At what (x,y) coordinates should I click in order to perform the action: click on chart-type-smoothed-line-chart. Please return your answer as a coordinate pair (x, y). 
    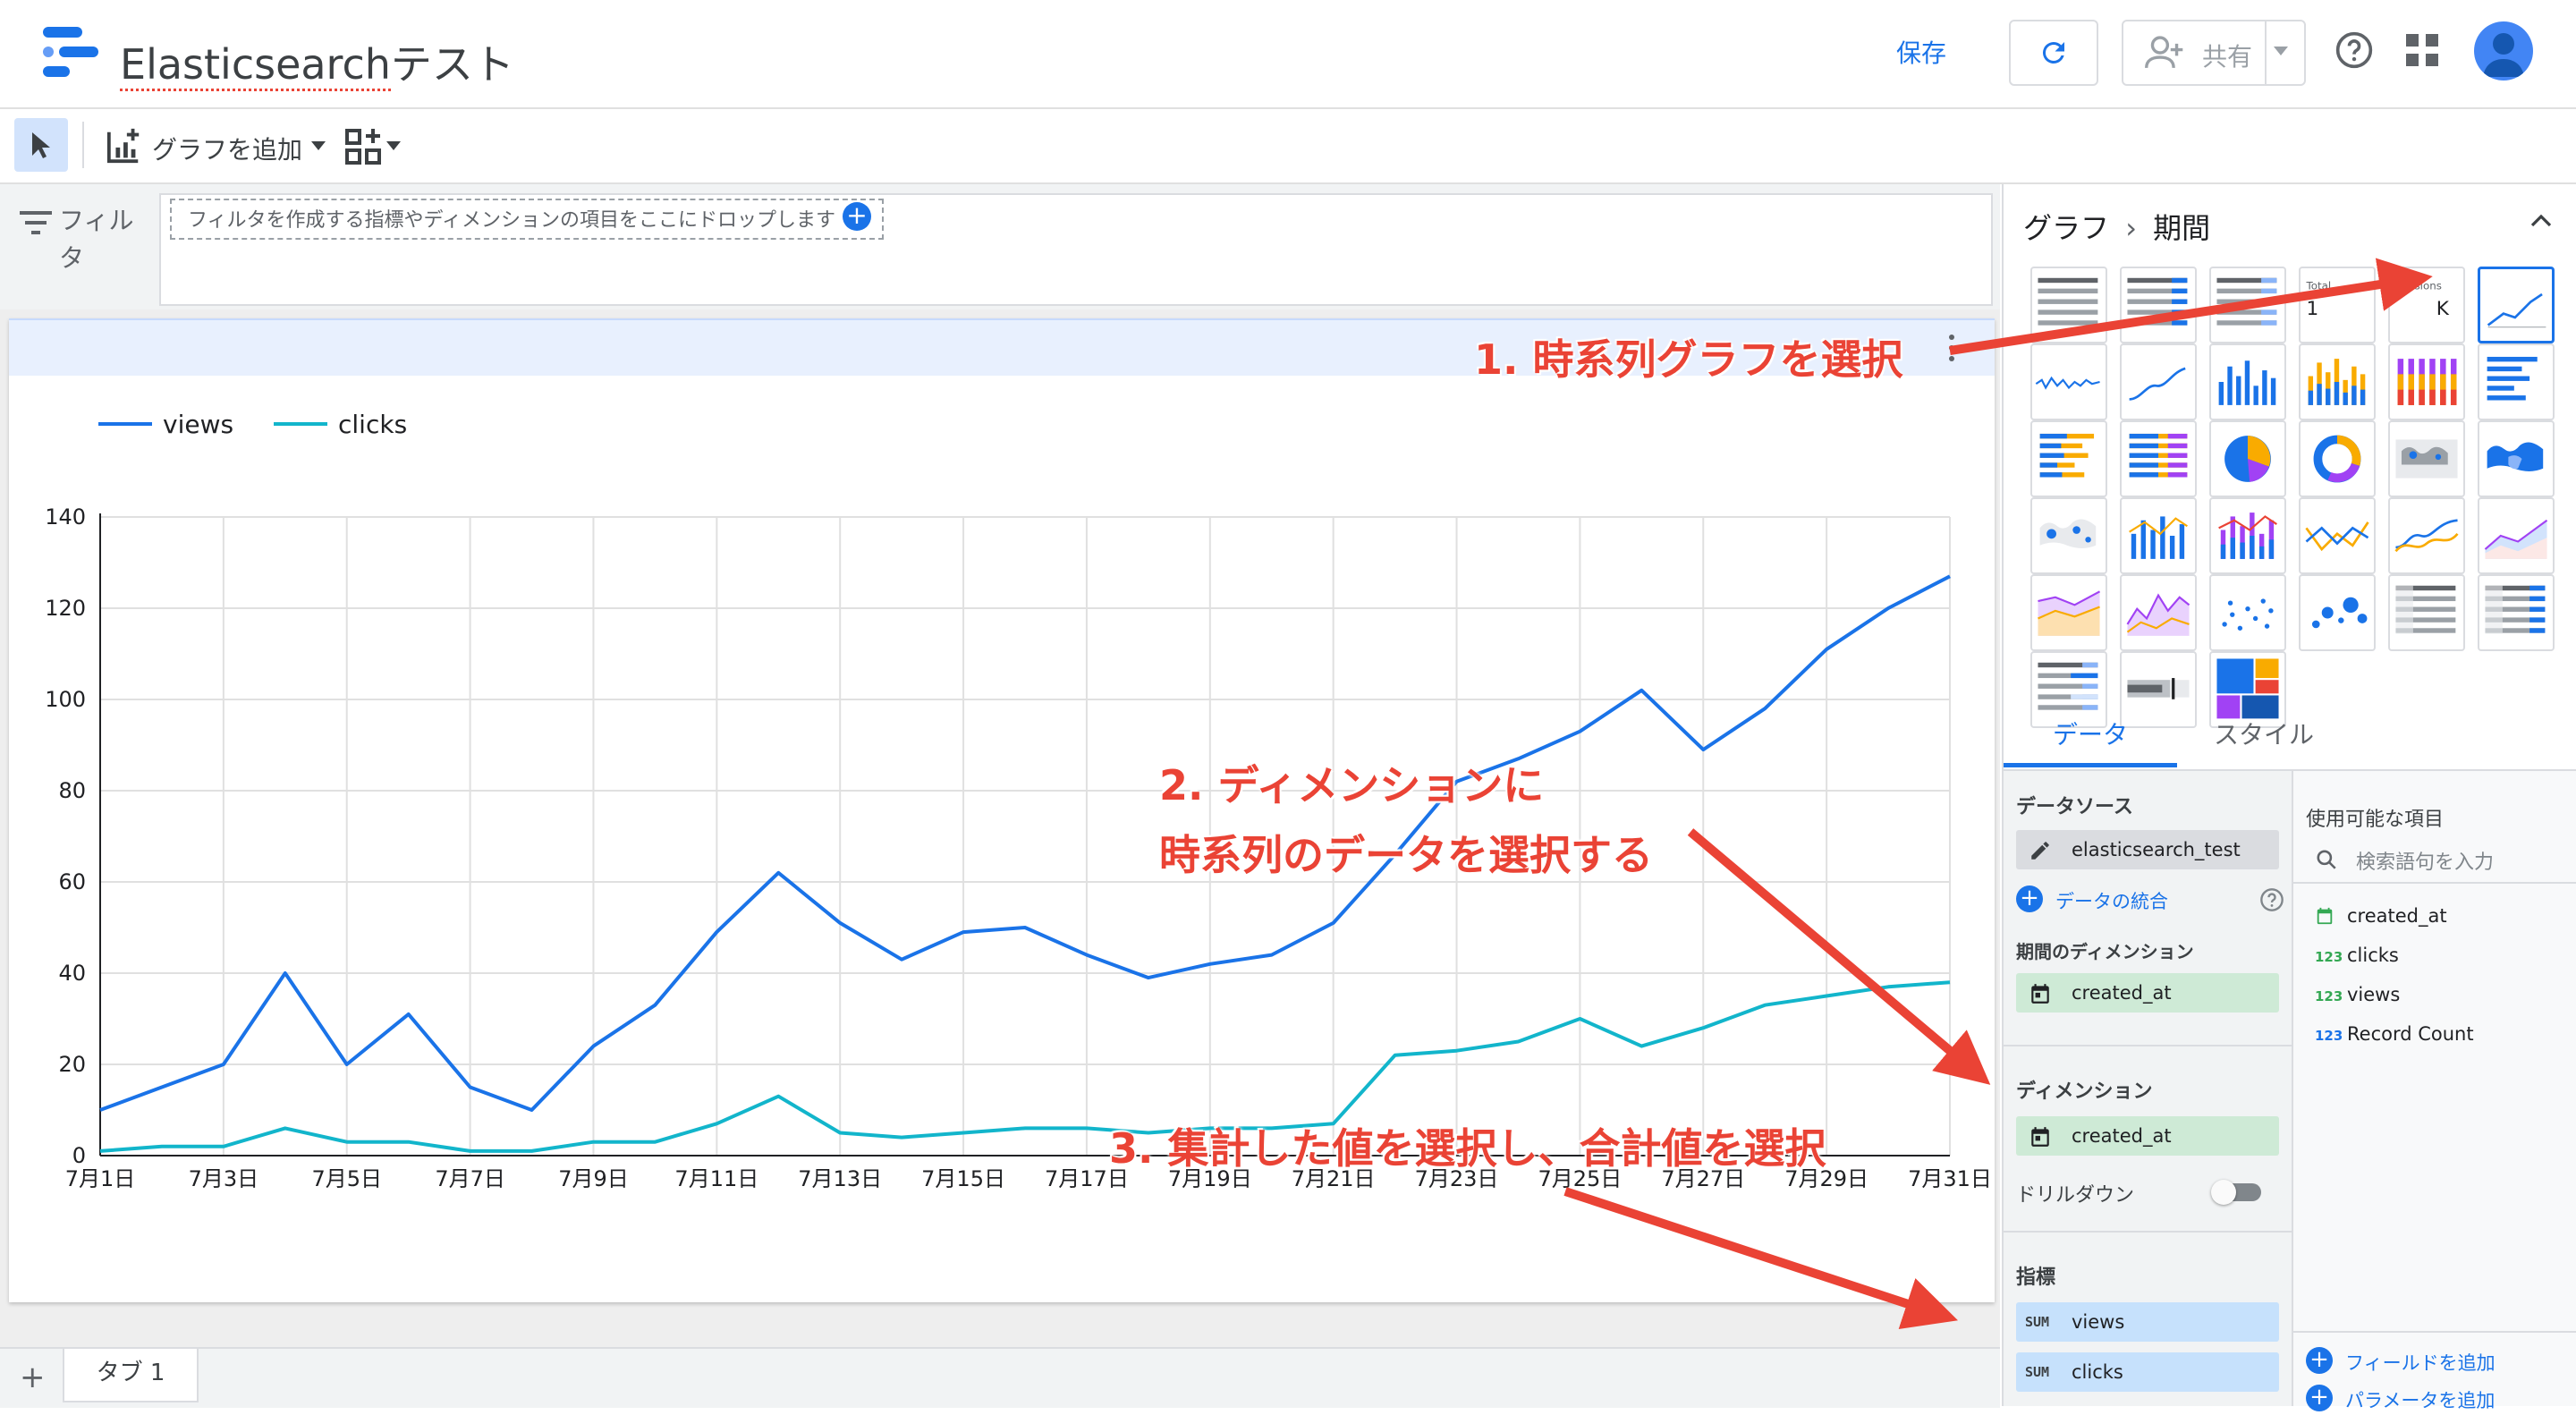
    Looking at the image, I should click on (2426, 536).